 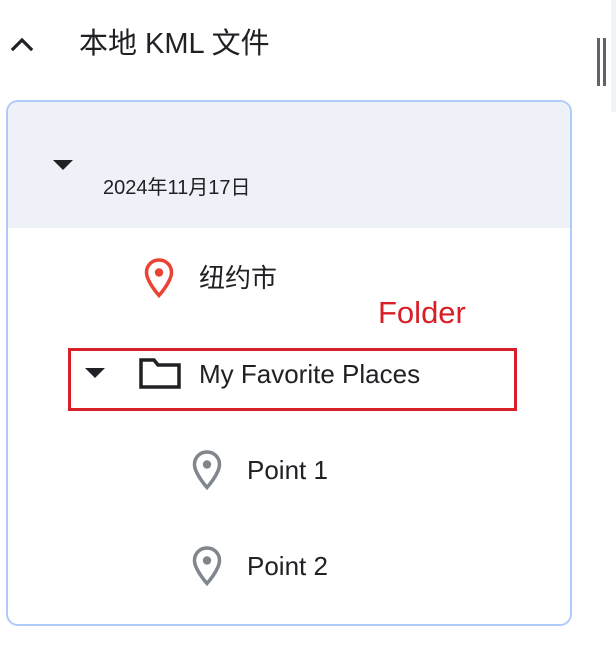 I want to click on date-group-label: 2024年11月17日, so click(x=177, y=188).